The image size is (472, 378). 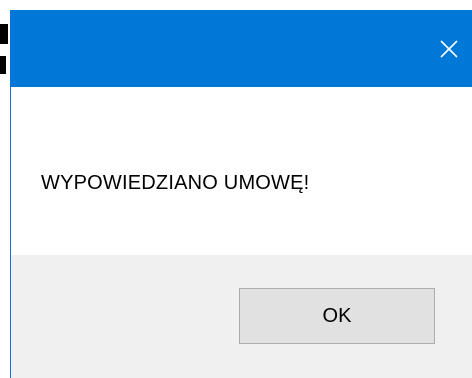 What do you see at coordinates (175, 183) in the screenshot?
I see `dialog-message: WYPOWIEDZIANO UMOWĘ!` at bounding box center [175, 183].